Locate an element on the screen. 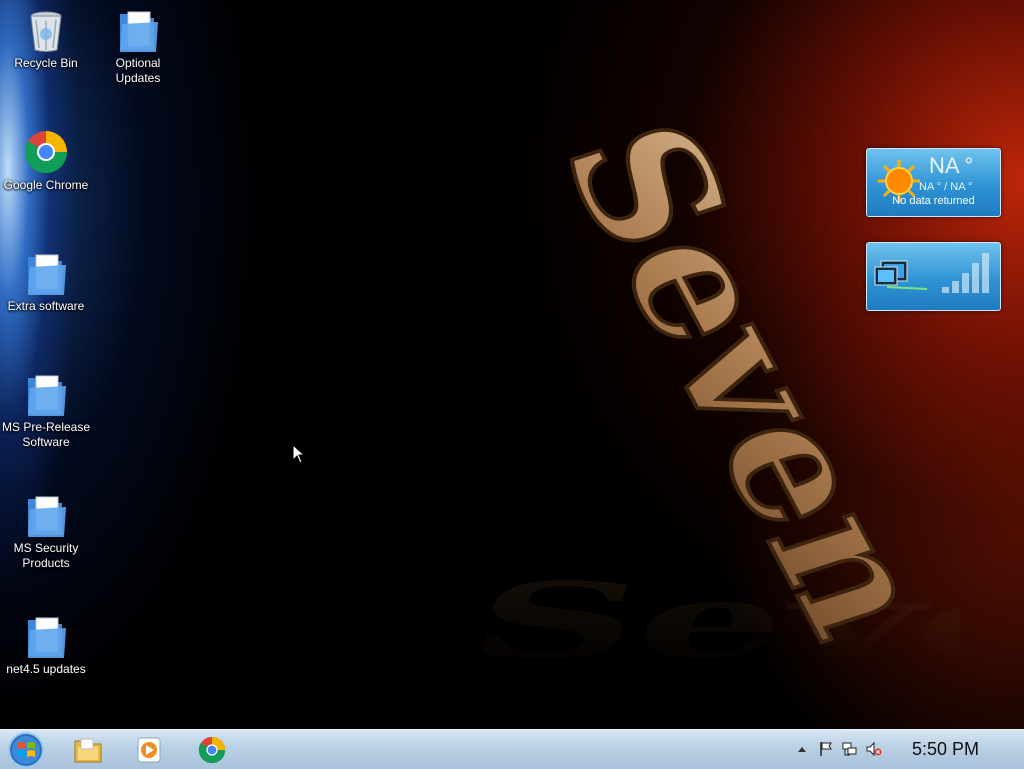 Image resolution: width=1024 pixels, height=769 pixels. desktop-icon-recycle-bin: Recycle Bin is located at coordinates (46, 38).